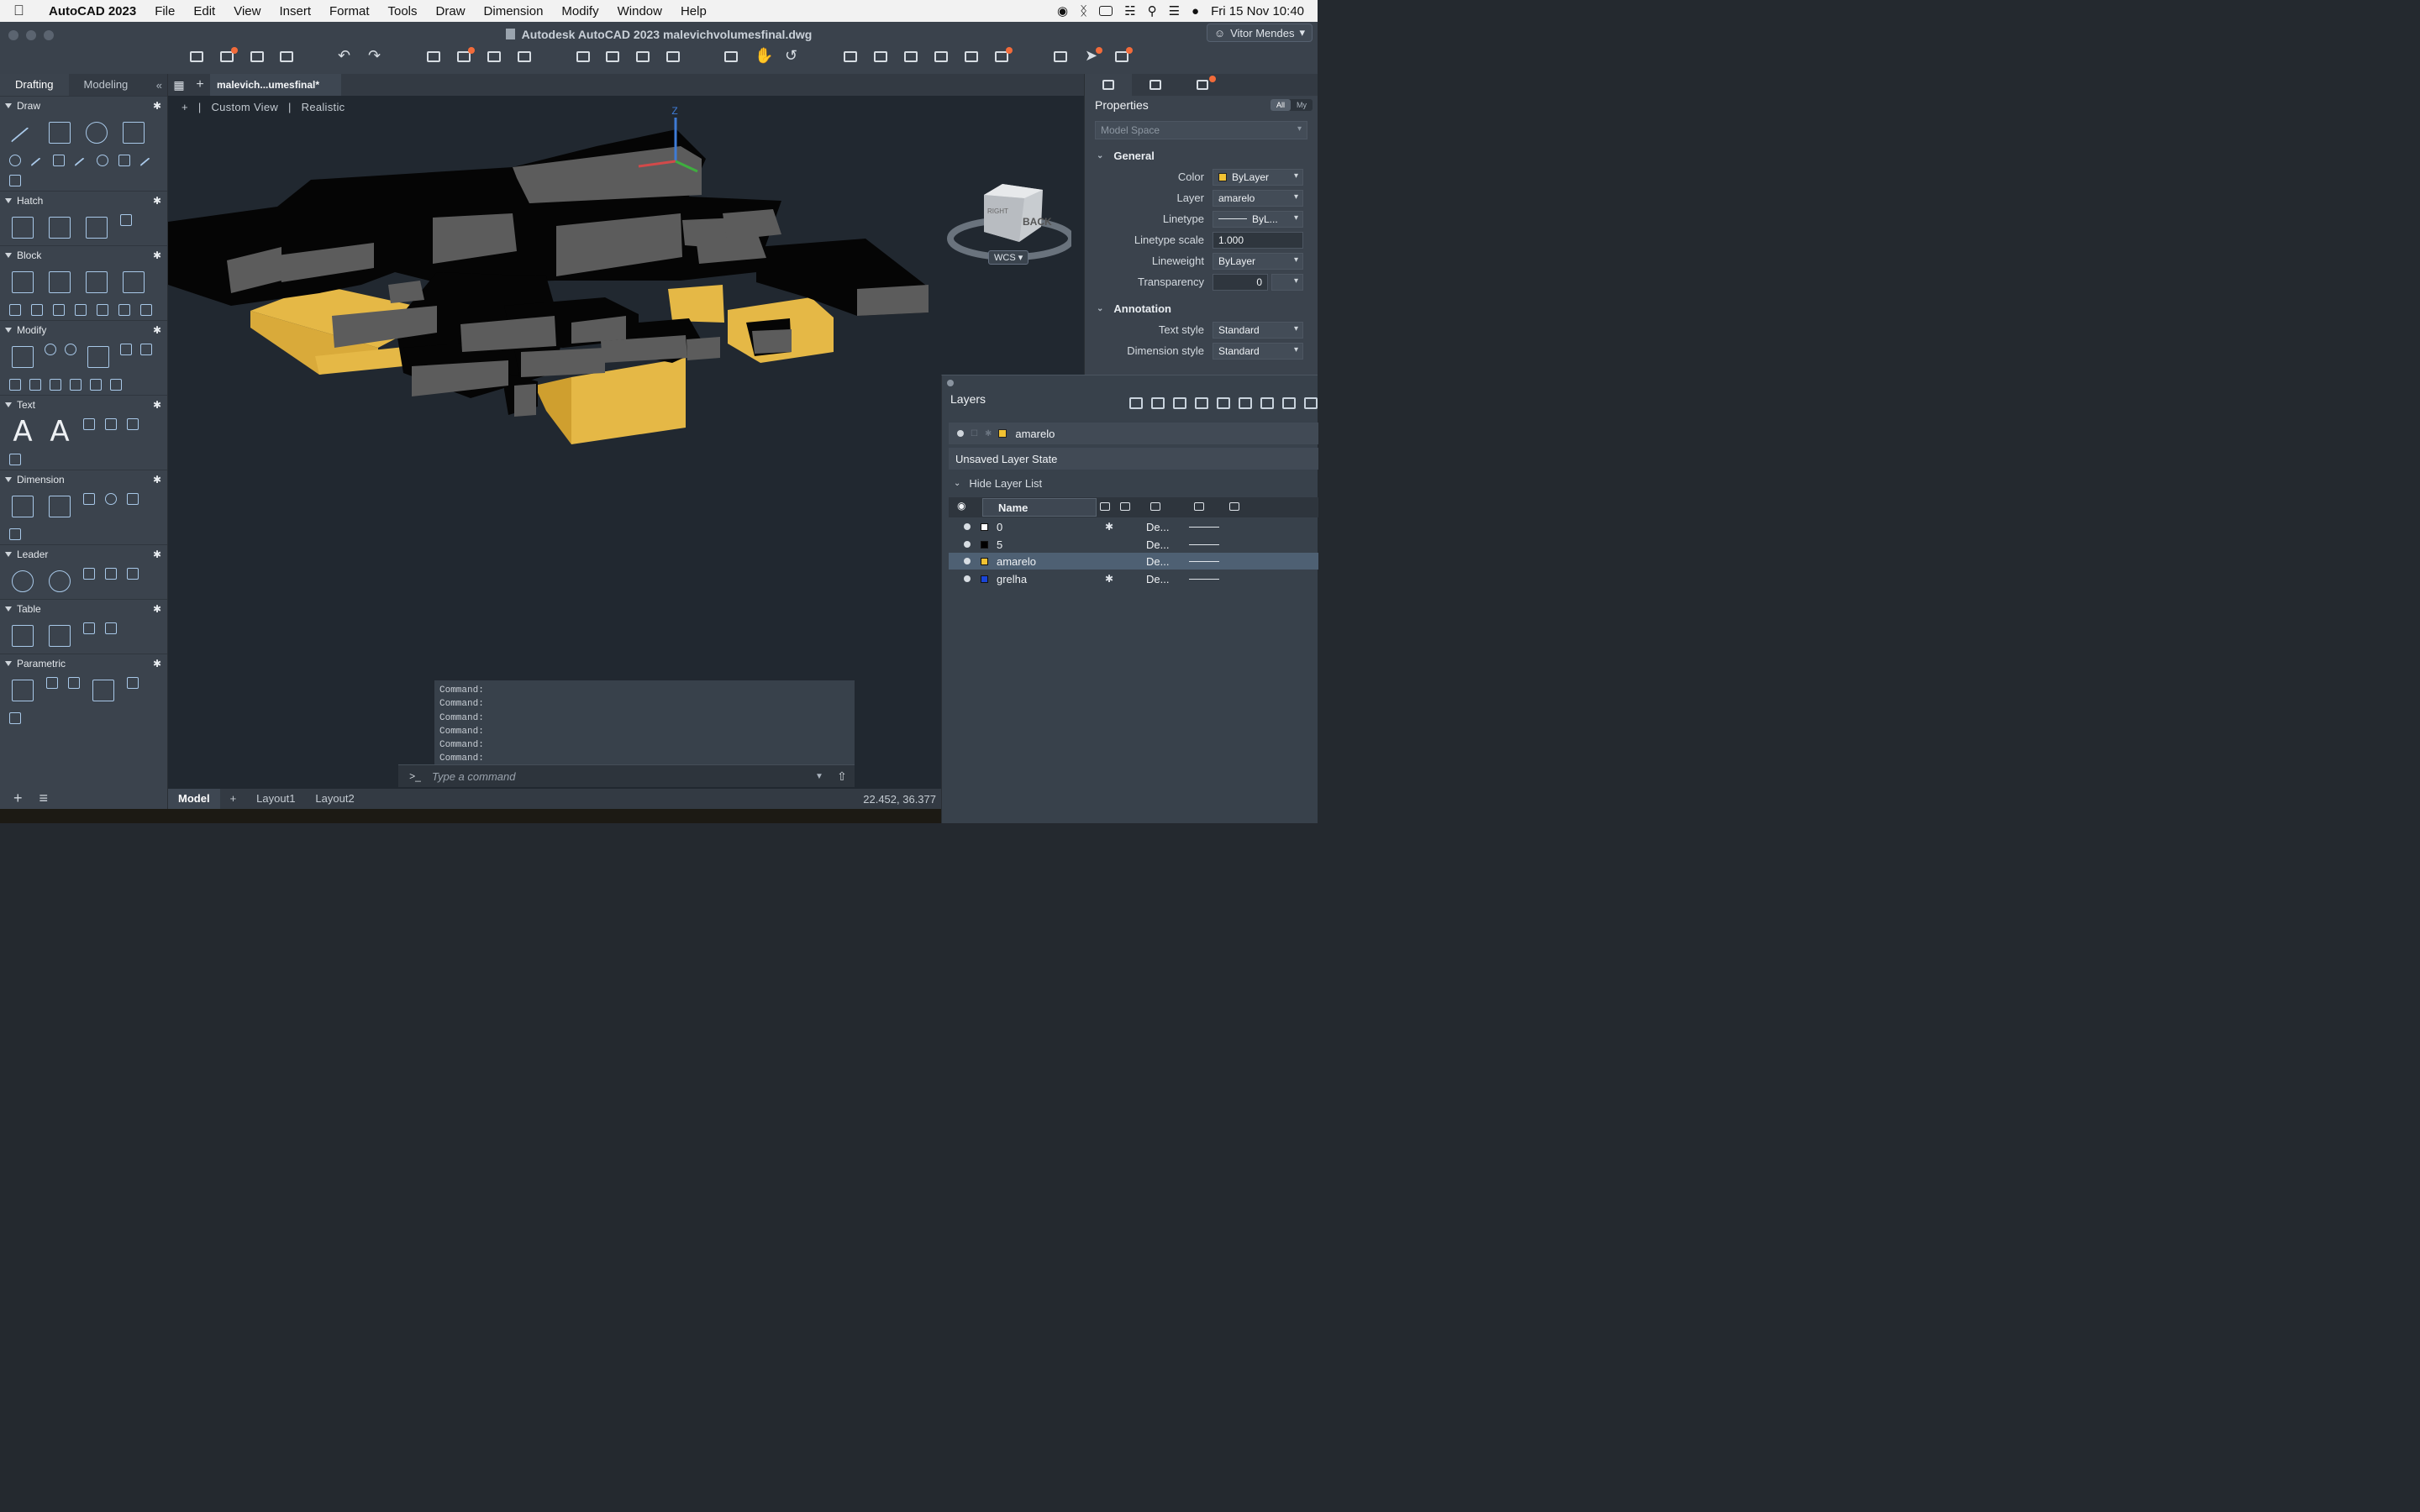 The image size is (2420, 1512). What do you see at coordinates (89, 424) in the screenshot?
I see `single-line-text-icon` at bounding box center [89, 424].